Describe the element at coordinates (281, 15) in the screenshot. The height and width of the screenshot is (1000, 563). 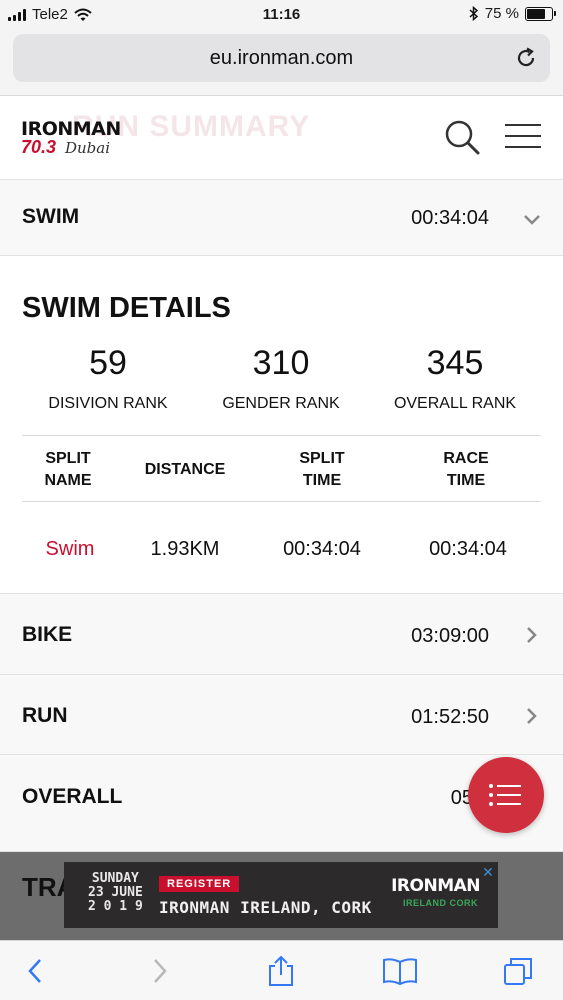
I see `status-bar: Tele2 11:16 75 %` at that location.